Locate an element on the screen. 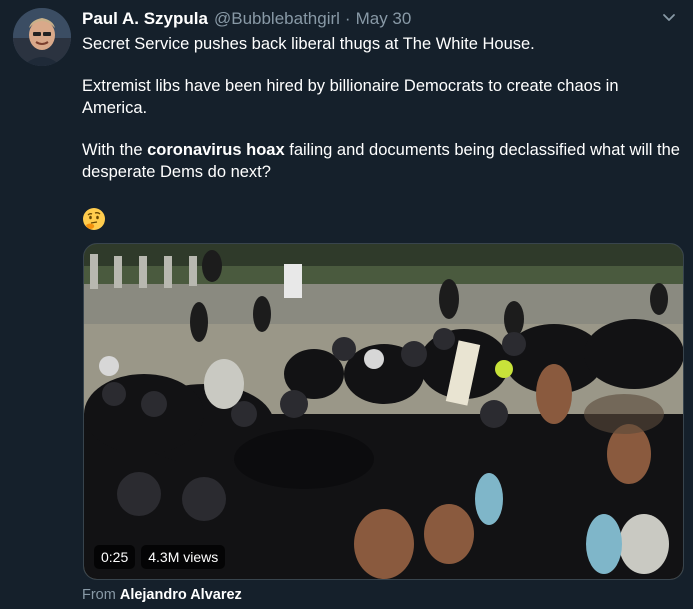 The height and width of the screenshot is (609, 693). video-overlay: 0:25 4.3M views is located at coordinates (160, 557).